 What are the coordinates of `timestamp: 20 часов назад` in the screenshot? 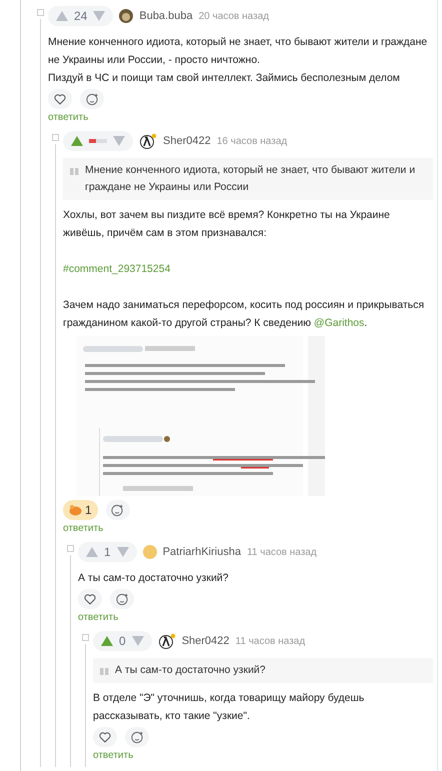 It's located at (233, 17).